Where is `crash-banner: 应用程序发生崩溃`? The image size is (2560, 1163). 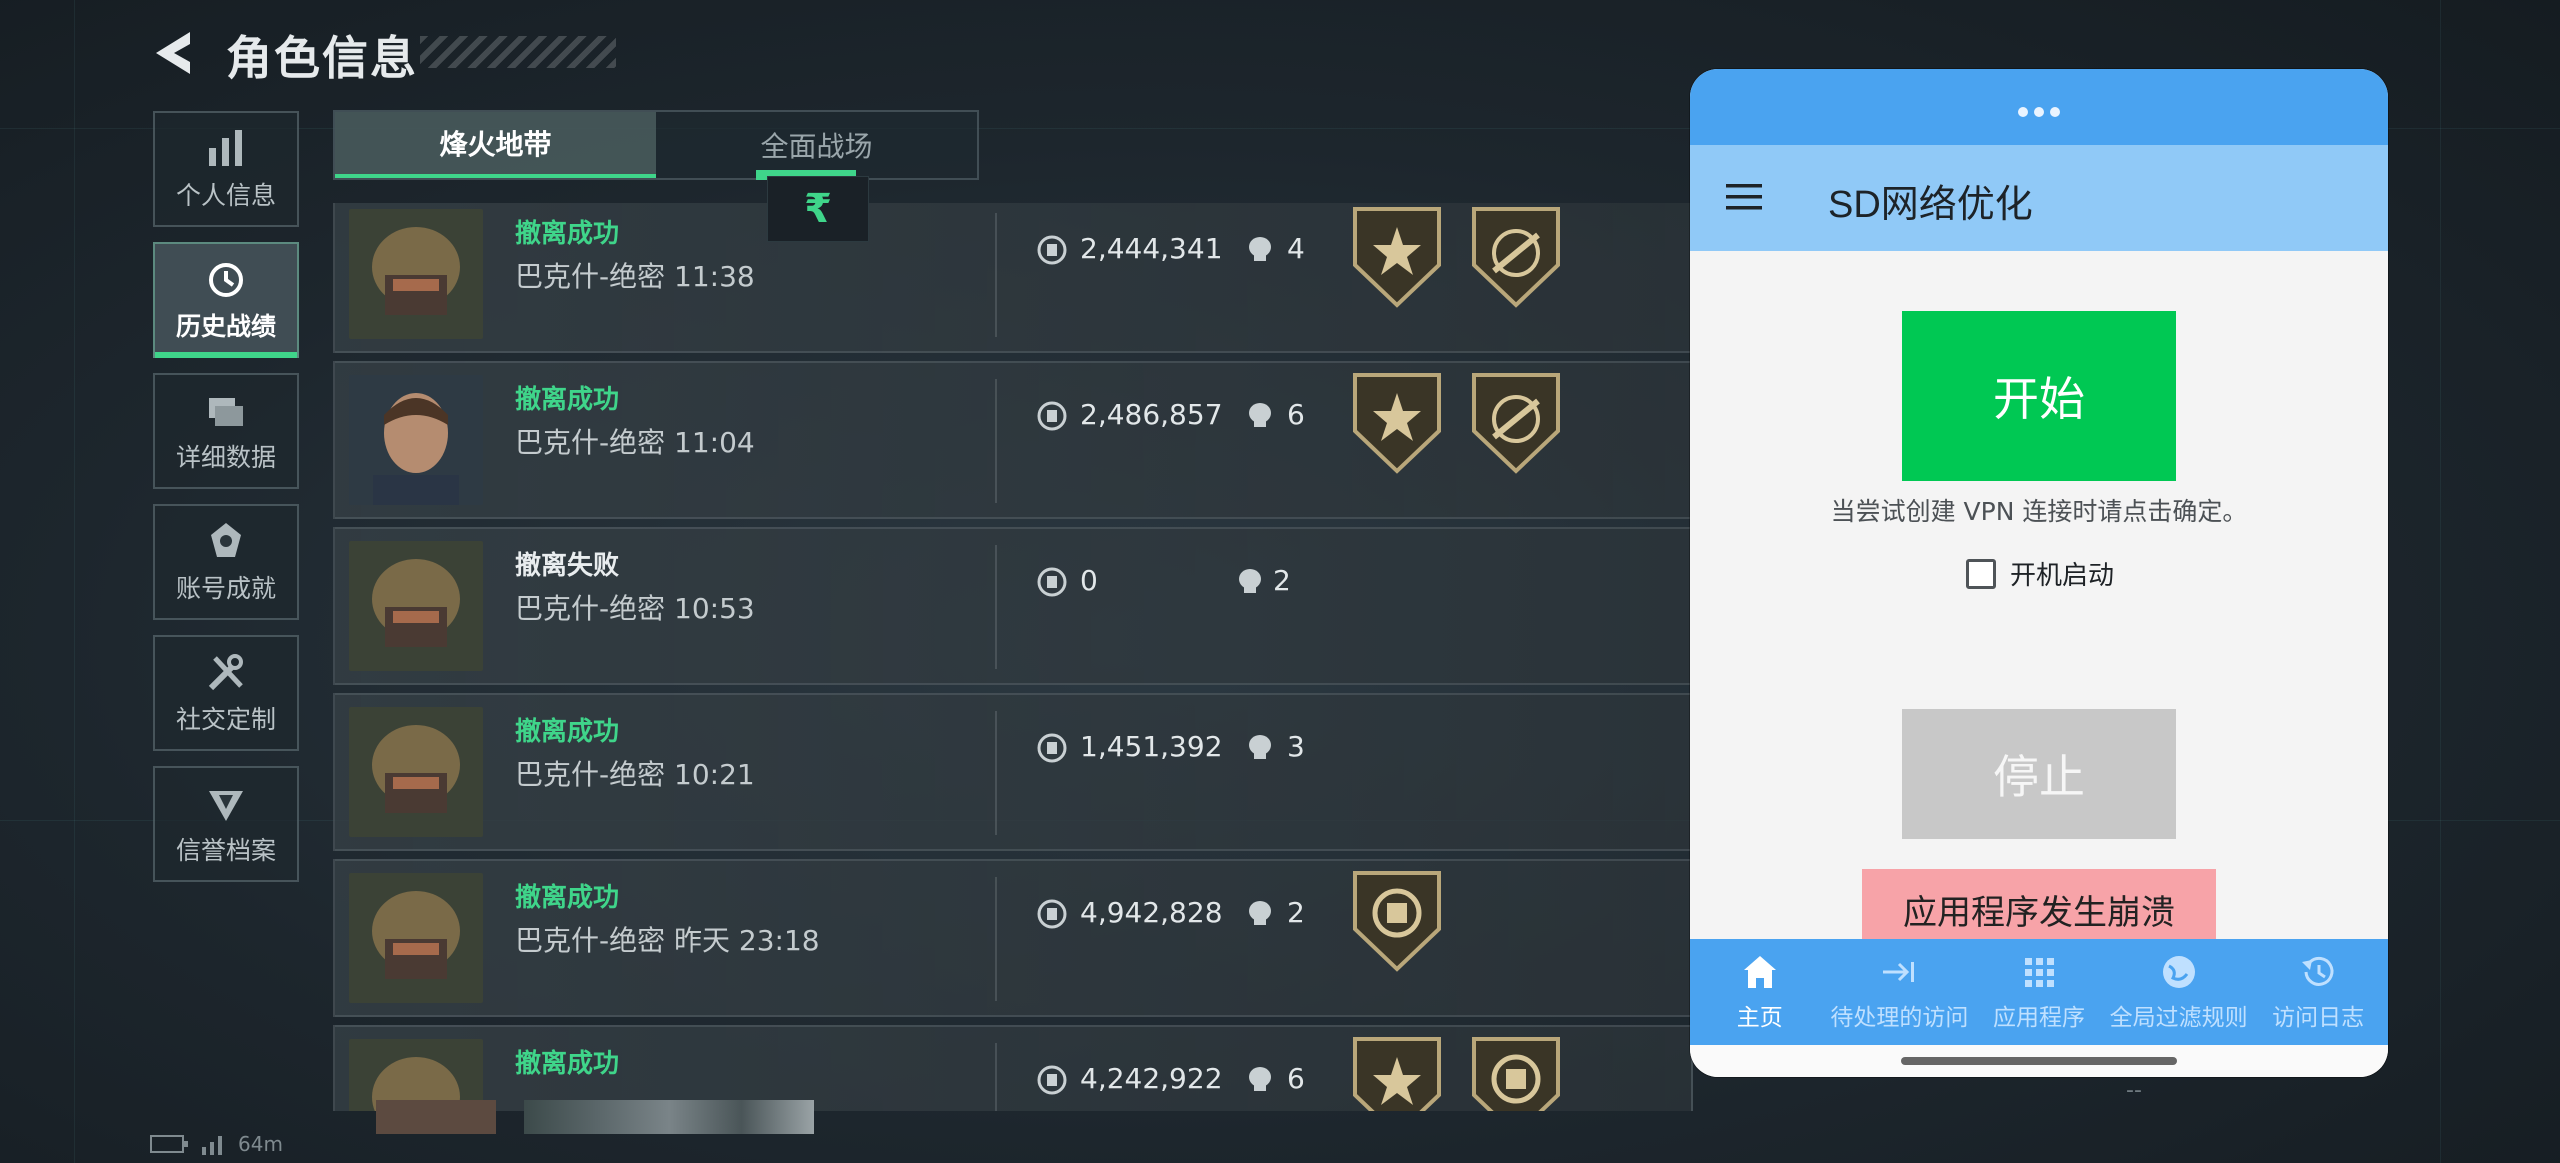 crash-banner: 应用程序发生崩溃 is located at coordinates (2039, 909).